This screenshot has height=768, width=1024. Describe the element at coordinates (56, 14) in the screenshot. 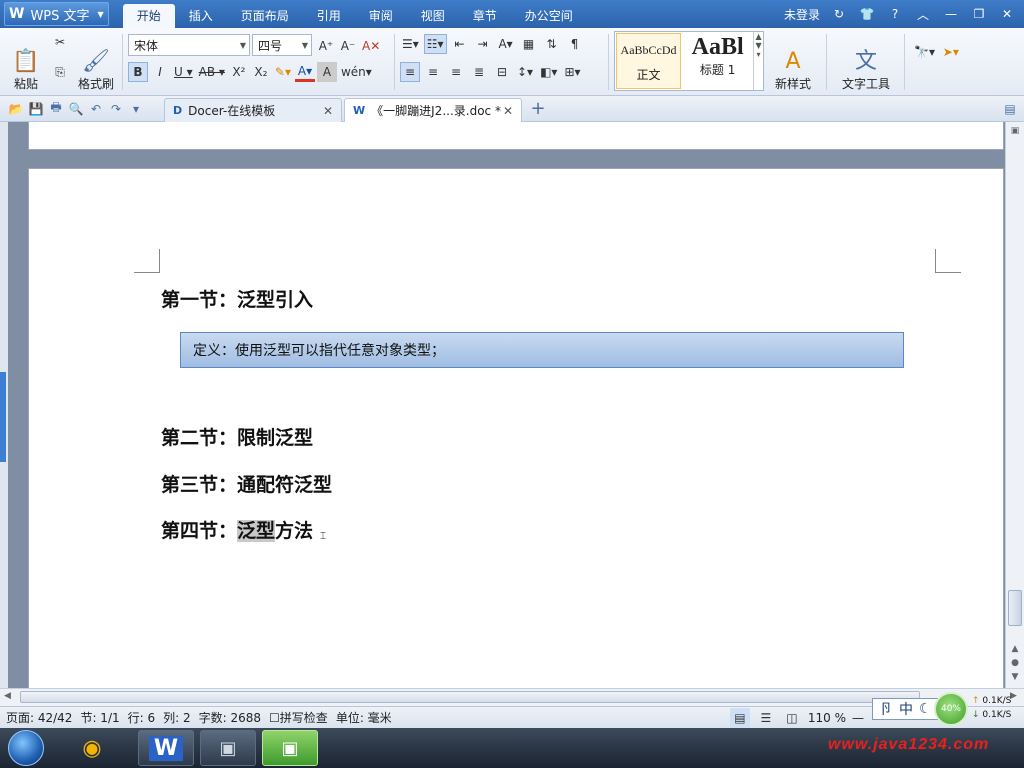

I see `app-menu-button: W WPS 文字 ▼` at that location.